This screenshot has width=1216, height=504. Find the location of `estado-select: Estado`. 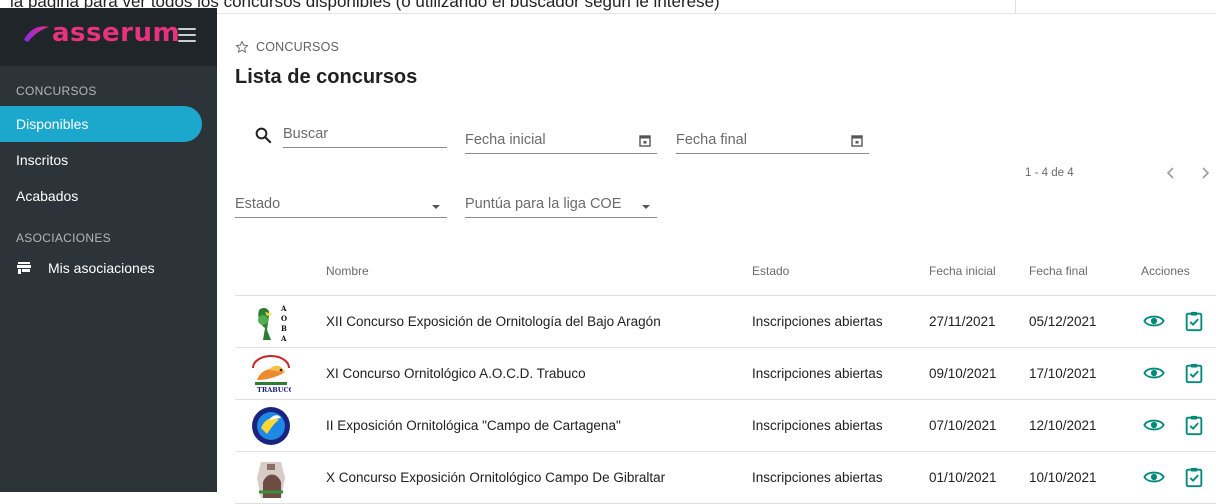

estado-select: Estado is located at coordinates (341, 206).